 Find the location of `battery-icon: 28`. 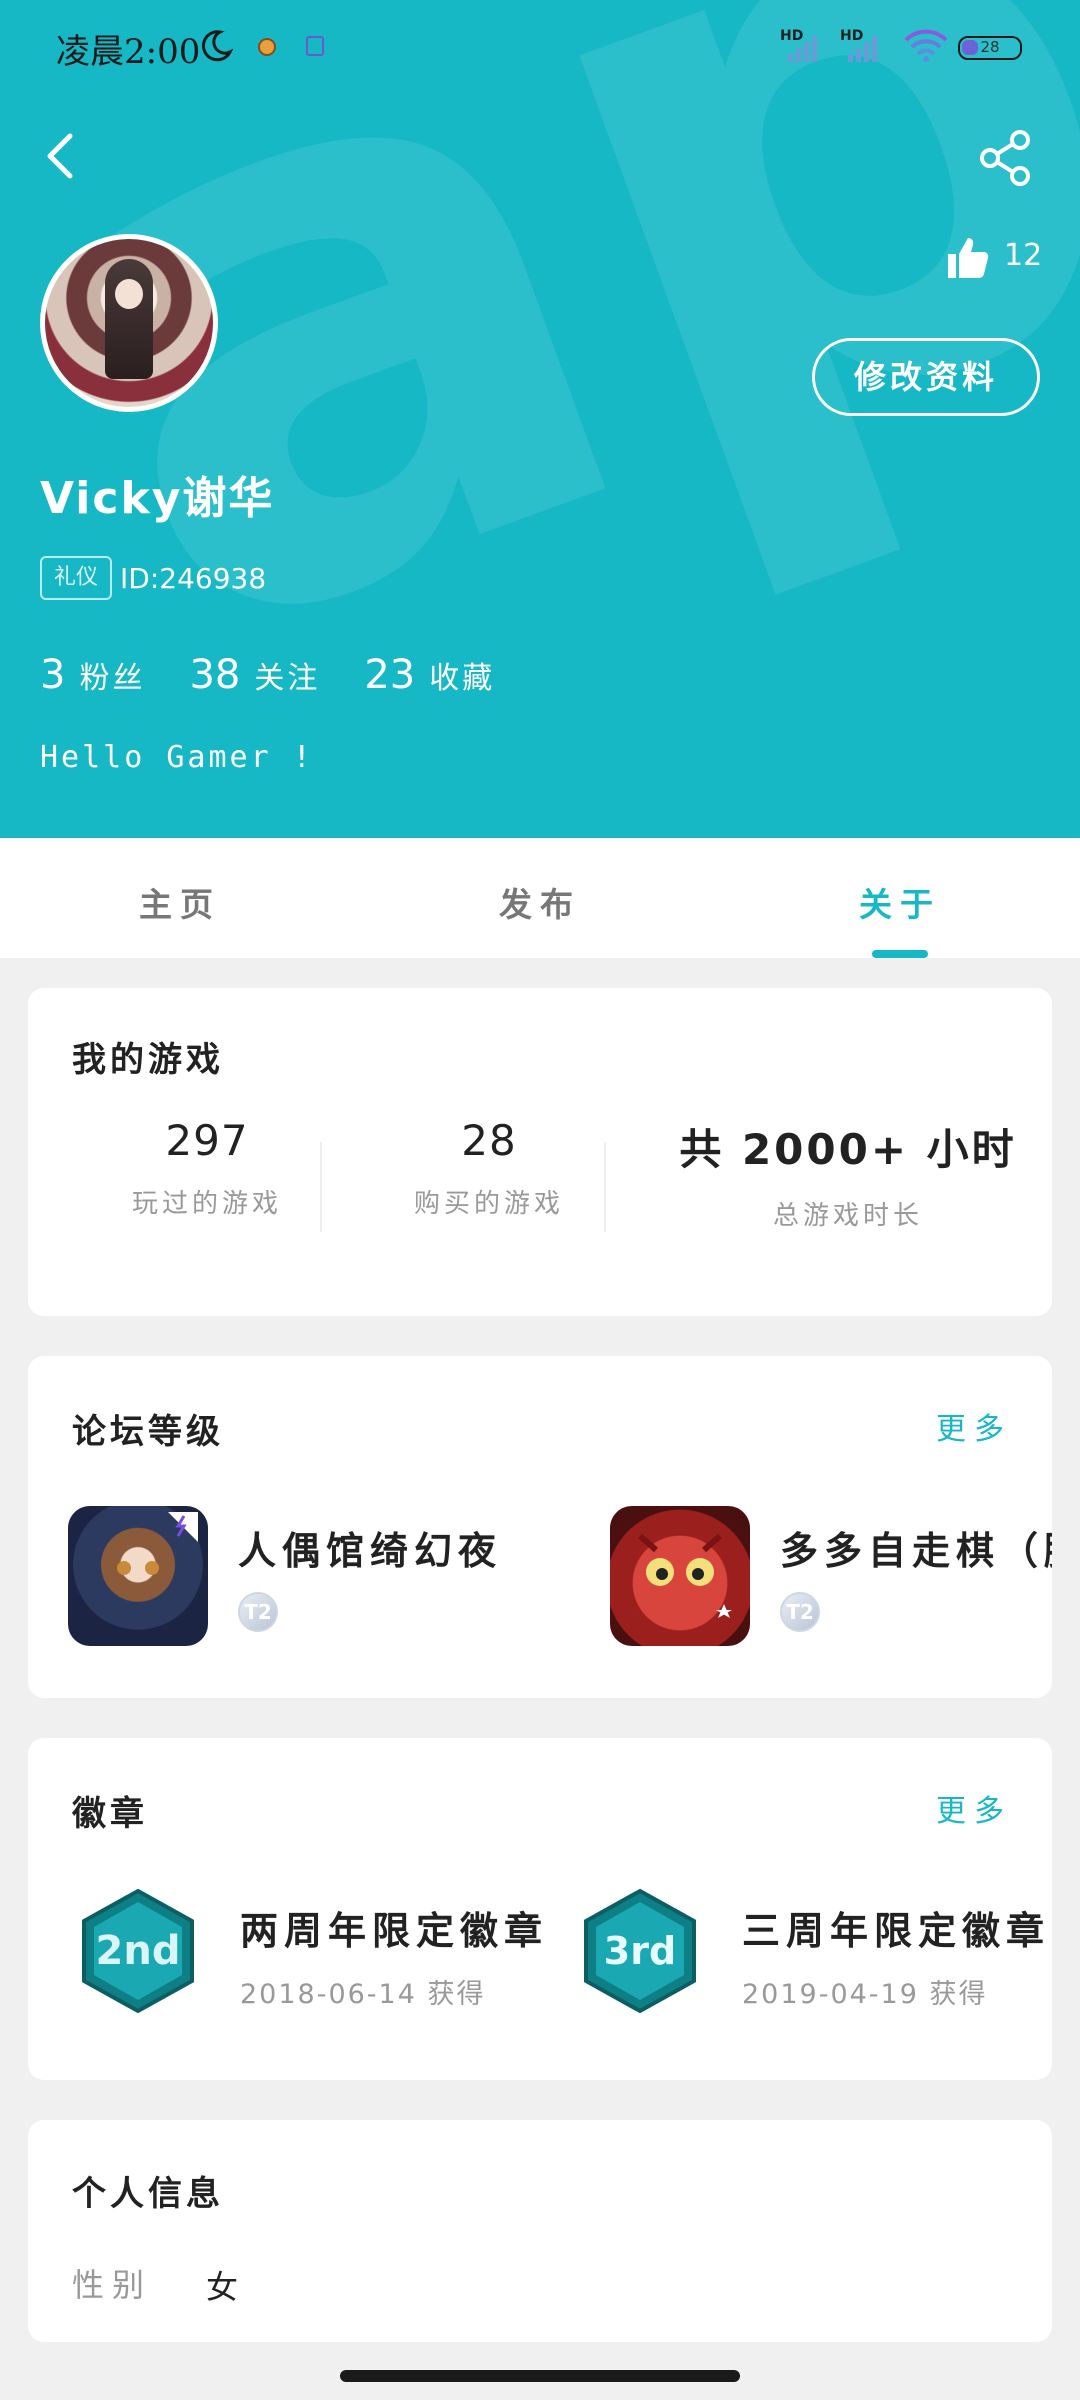

battery-icon: 28 is located at coordinates (990, 48).